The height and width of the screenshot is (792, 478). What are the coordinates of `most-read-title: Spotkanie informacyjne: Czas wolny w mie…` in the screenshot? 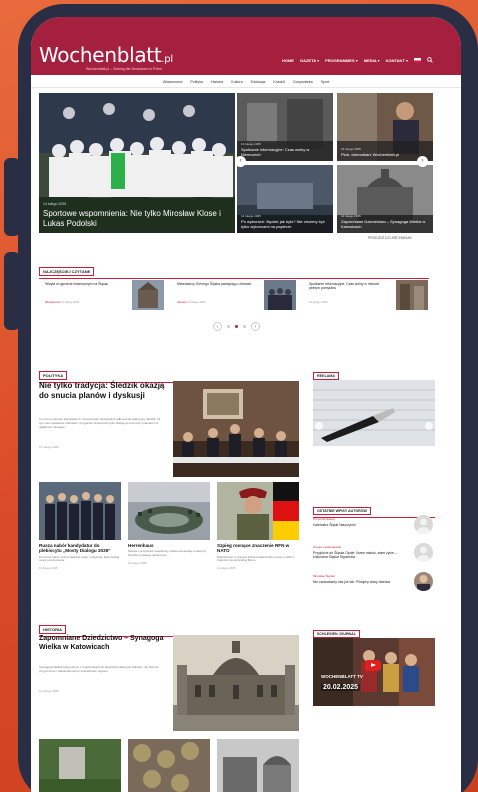 It's located at (344, 286).